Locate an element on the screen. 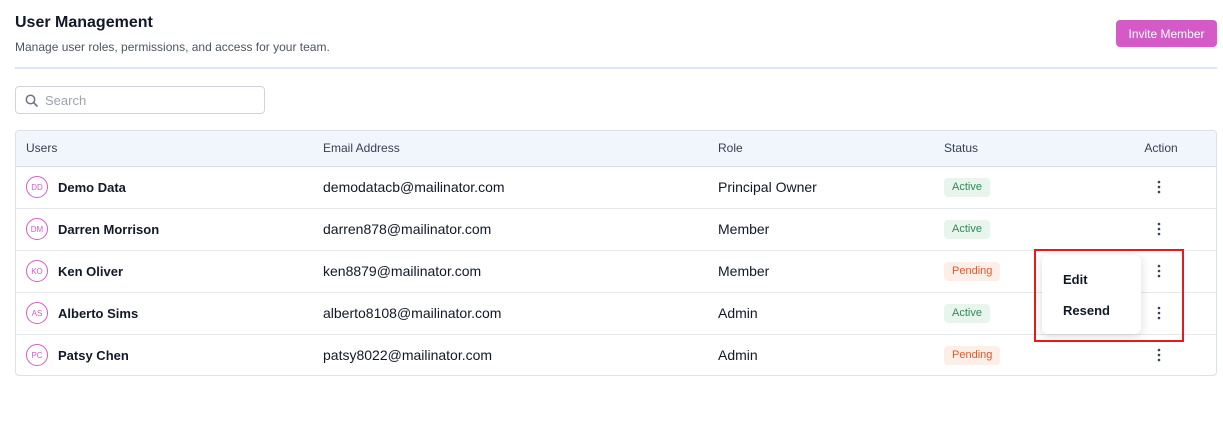 This screenshot has width=1223, height=424. header-divider is located at coordinates (616, 68).